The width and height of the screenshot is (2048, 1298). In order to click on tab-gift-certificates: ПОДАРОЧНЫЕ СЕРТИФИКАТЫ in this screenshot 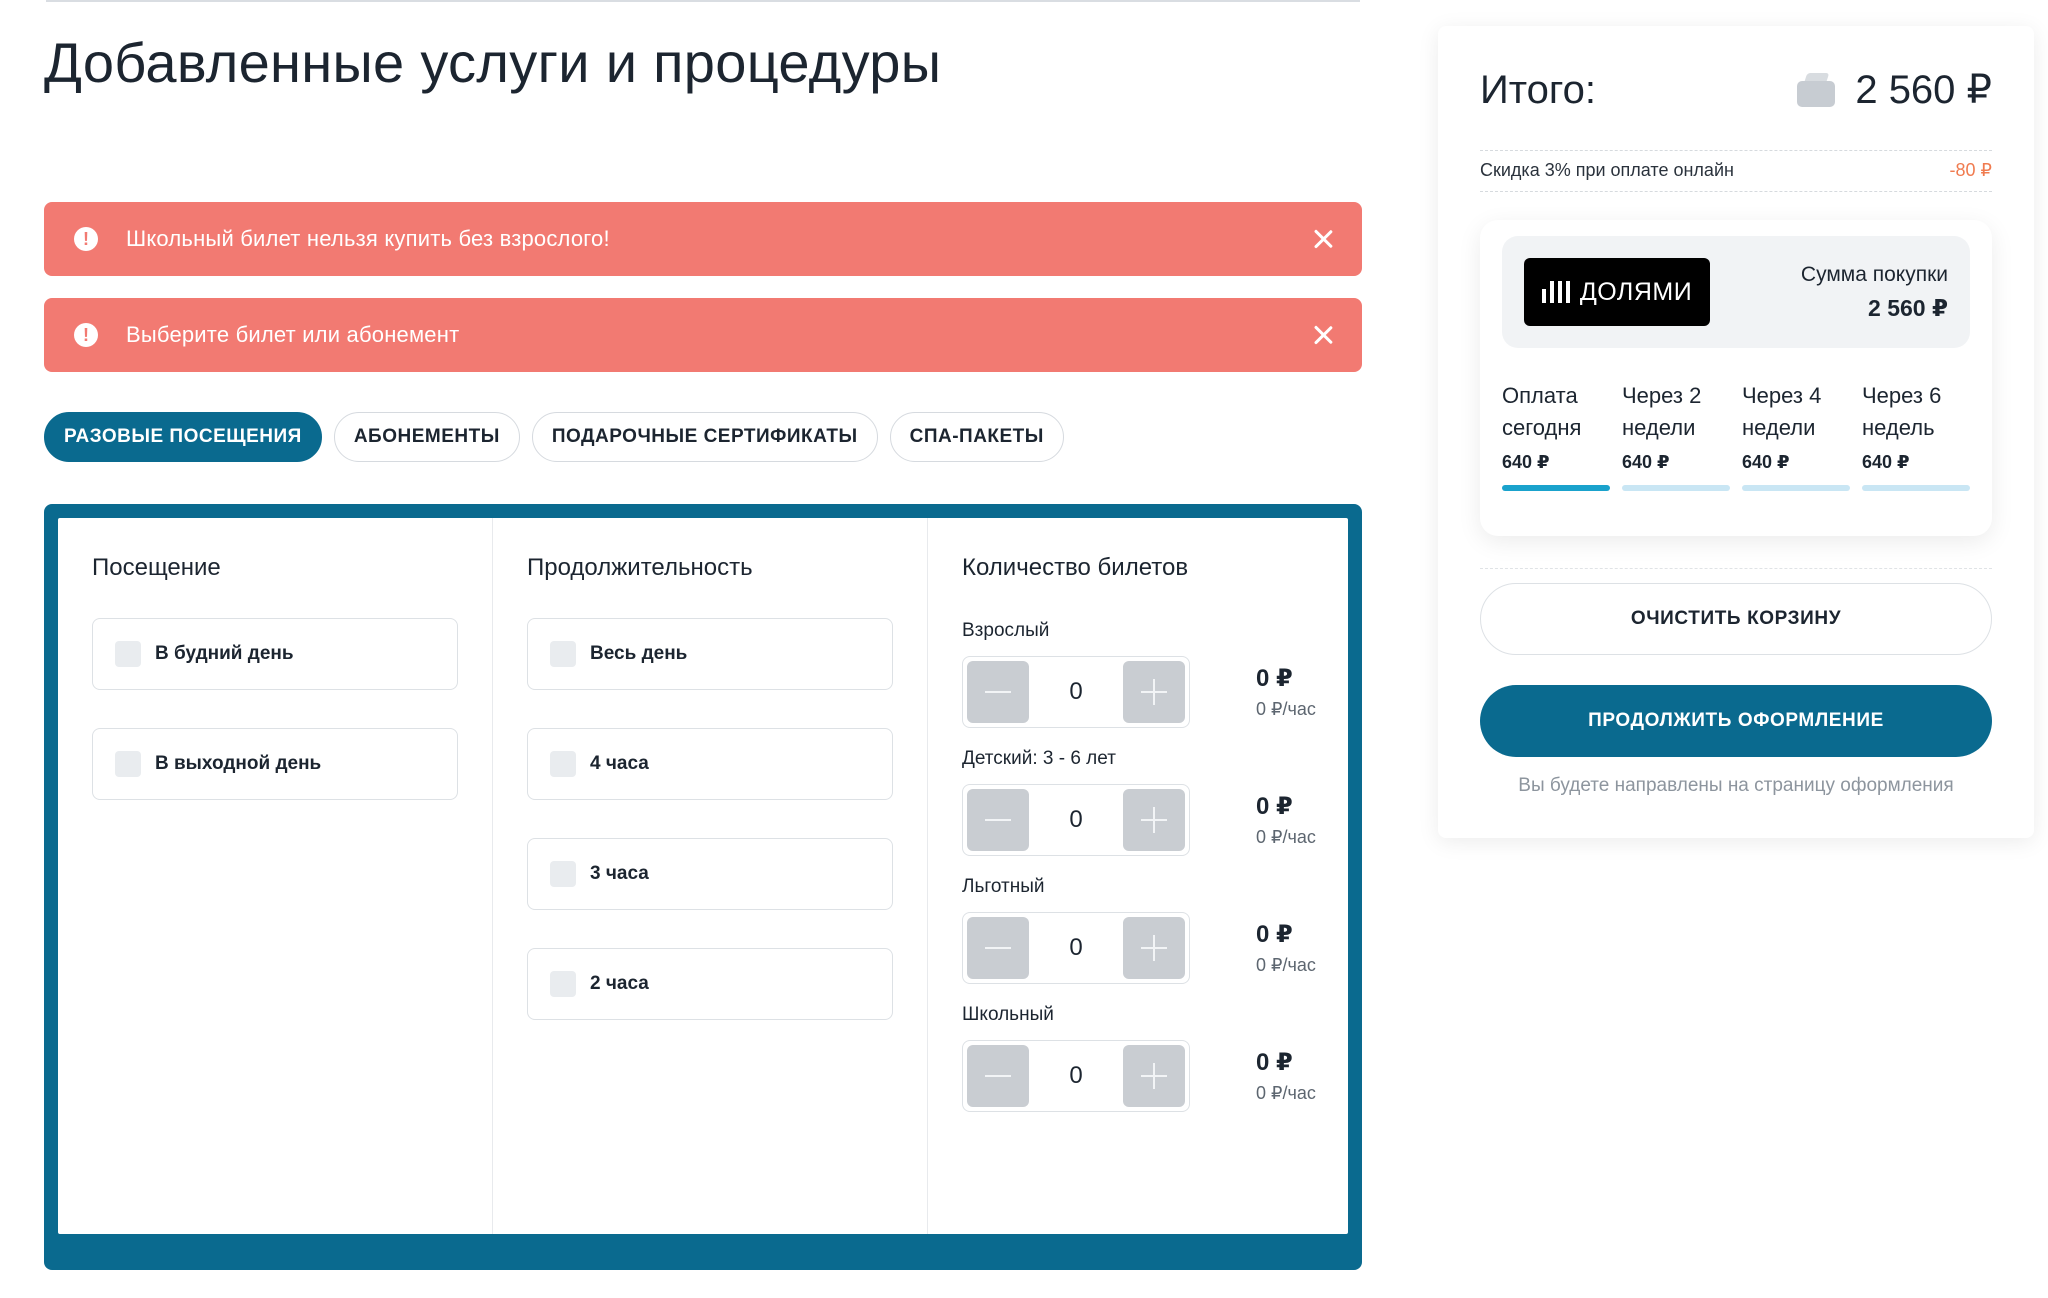, I will do `click(704, 437)`.